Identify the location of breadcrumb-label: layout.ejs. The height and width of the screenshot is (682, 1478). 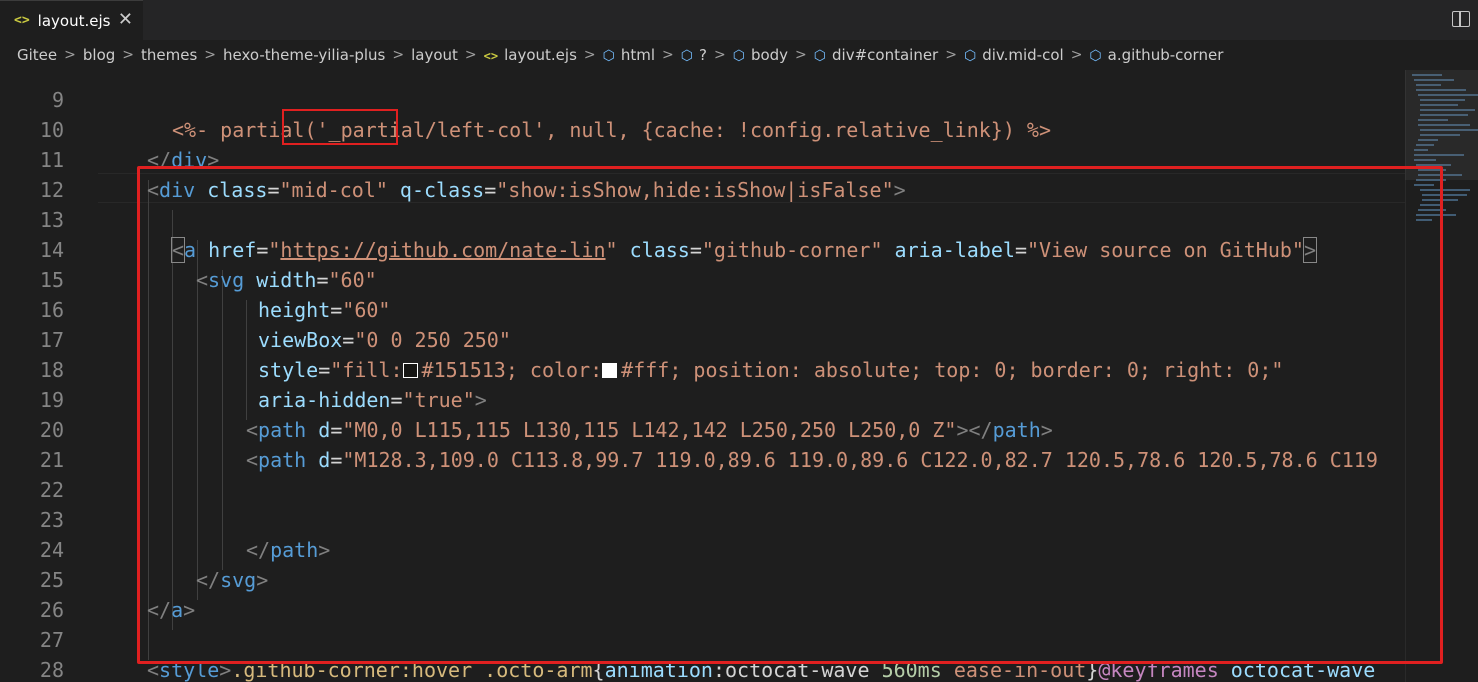
(540, 55).